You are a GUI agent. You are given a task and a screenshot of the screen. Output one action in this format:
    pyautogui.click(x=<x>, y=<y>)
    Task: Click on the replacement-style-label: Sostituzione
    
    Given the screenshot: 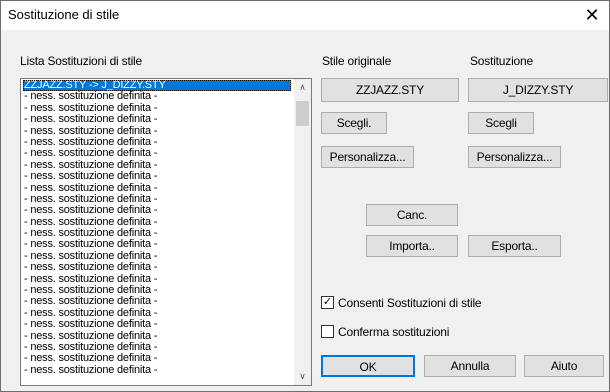 What is the action you would take?
    pyautogui.click(x=501, y=61)
    